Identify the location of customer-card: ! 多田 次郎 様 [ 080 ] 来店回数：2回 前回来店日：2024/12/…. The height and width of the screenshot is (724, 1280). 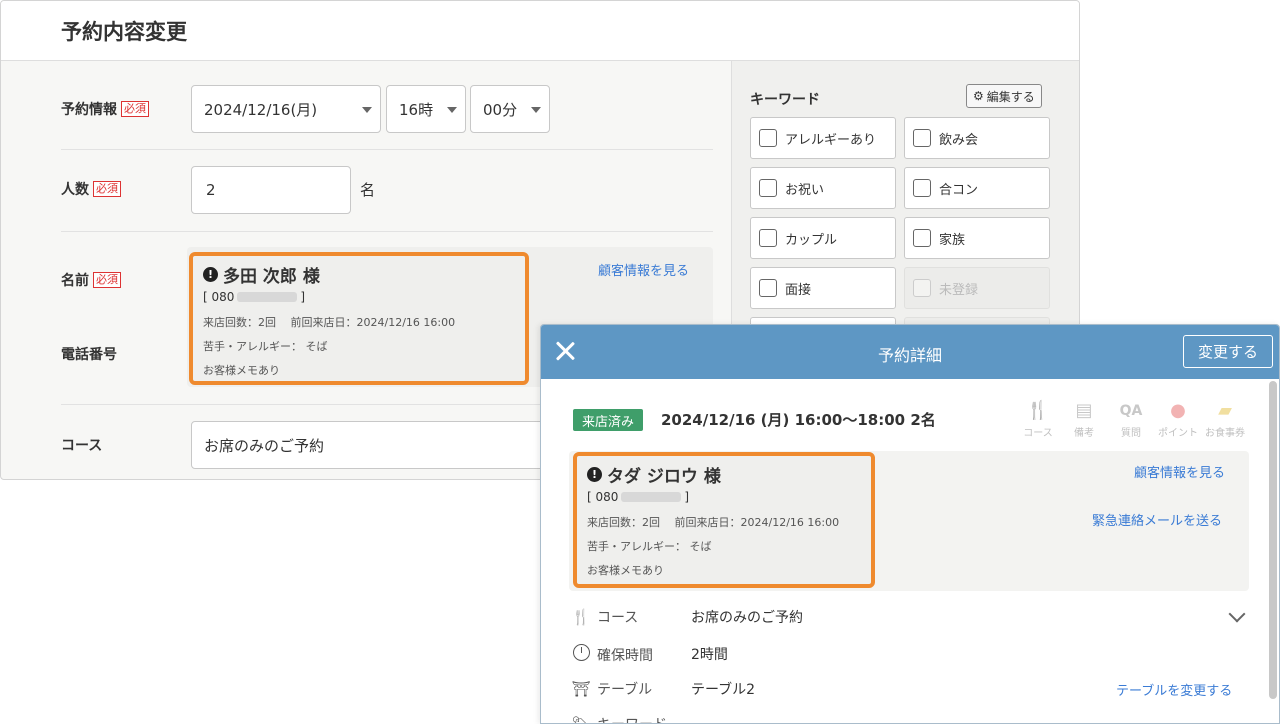
(359, 318).